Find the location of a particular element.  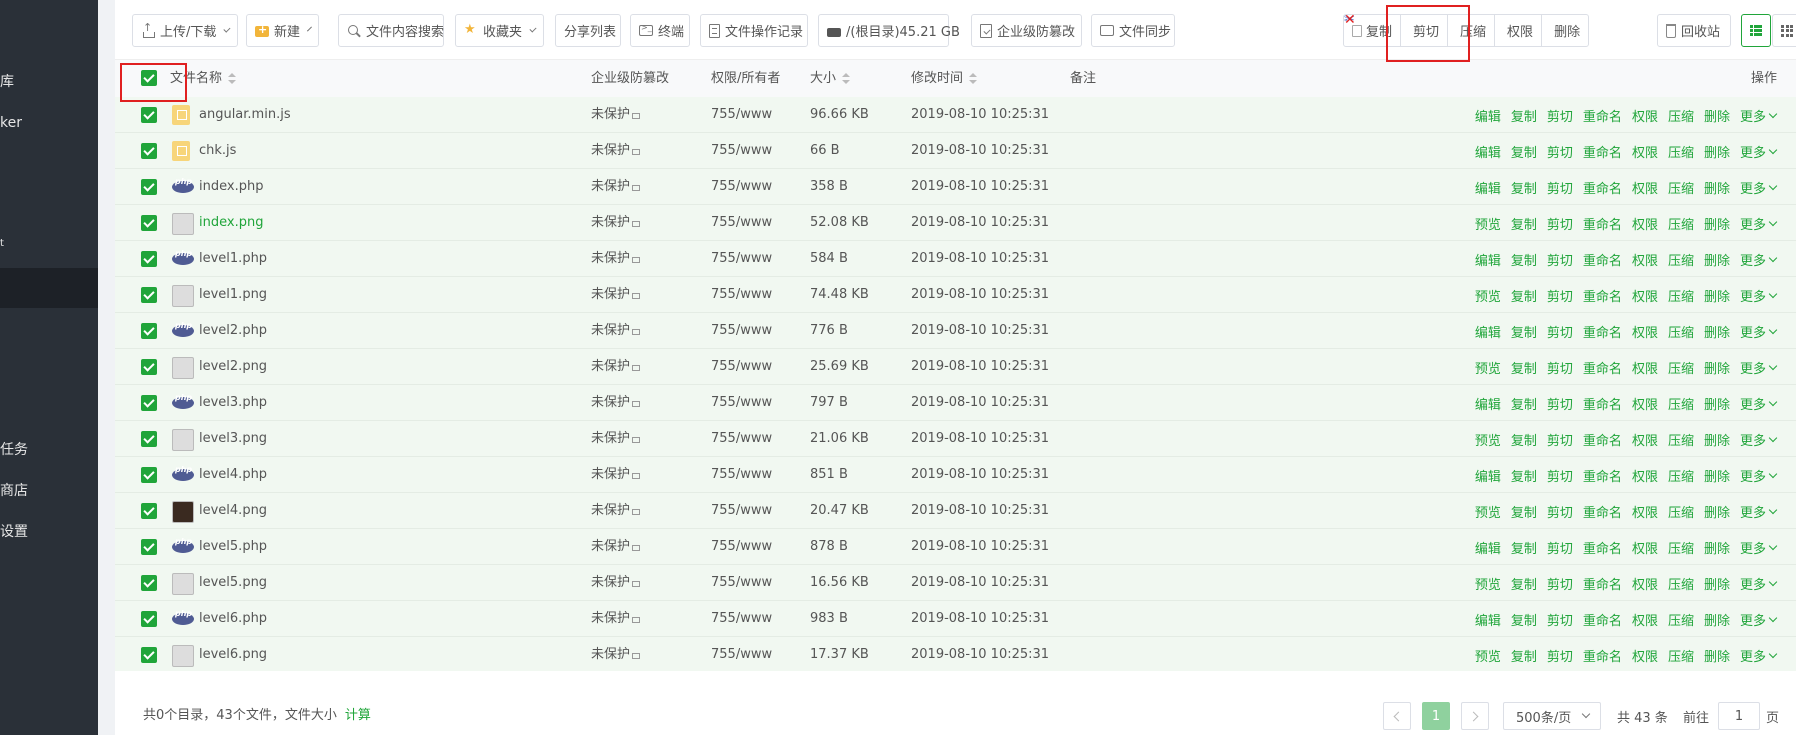

batch-compress-button: 压缩 is located at coordinates (1472, 30).